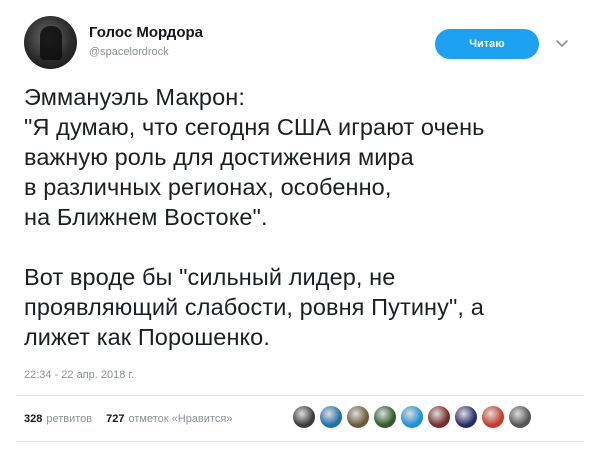 This screenshot has height=451, width=600. What do you see at coordinates (134, 97) in the screenshot?
I see `tweet-line: Эммануэль Макрон:` at bounding box center [134, 97].